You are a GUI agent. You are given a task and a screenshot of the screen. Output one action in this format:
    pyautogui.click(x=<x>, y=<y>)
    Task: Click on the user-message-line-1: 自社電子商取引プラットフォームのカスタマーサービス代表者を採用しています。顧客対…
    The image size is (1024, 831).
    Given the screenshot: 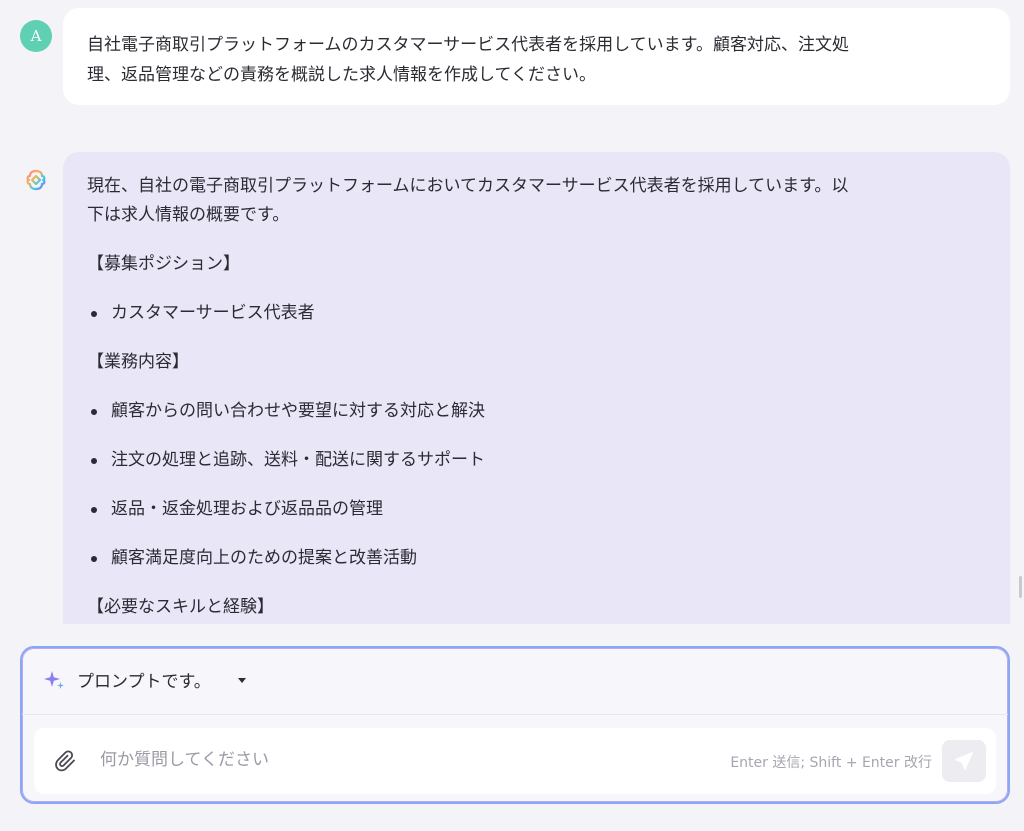 What is the action you would take?
    pyautogui.click(x=468, y=45)
    